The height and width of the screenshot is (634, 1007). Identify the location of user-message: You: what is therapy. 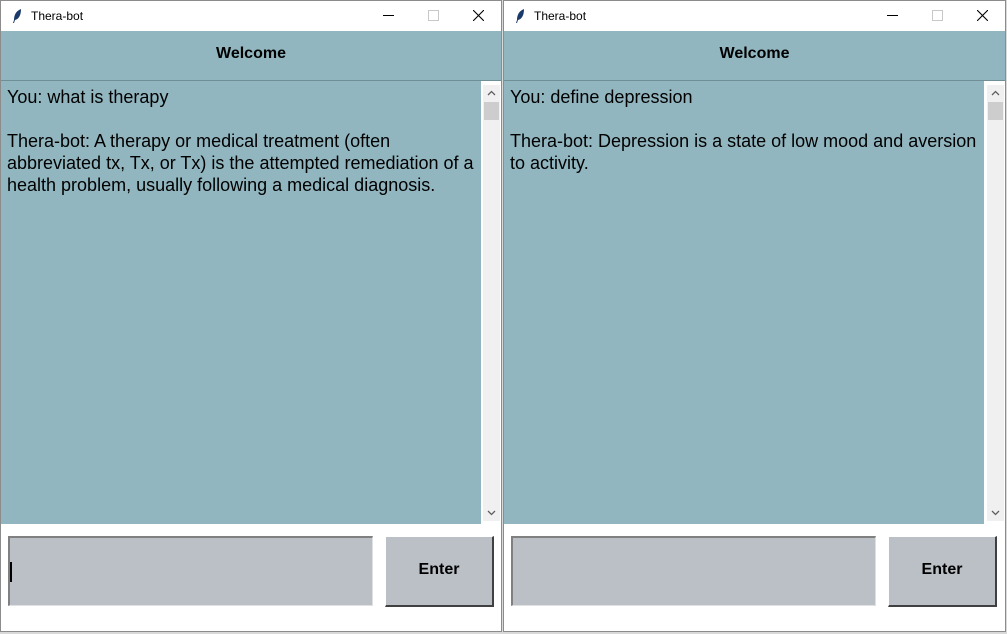
(88, 97).